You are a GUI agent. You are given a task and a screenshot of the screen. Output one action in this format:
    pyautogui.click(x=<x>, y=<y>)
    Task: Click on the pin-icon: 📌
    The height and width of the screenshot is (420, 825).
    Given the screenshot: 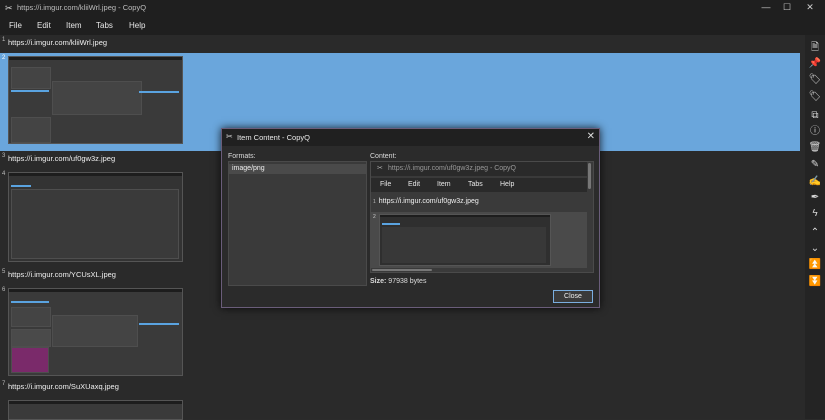 What is the action you would take?
    pyautogui.click(x=815, y=64)
    